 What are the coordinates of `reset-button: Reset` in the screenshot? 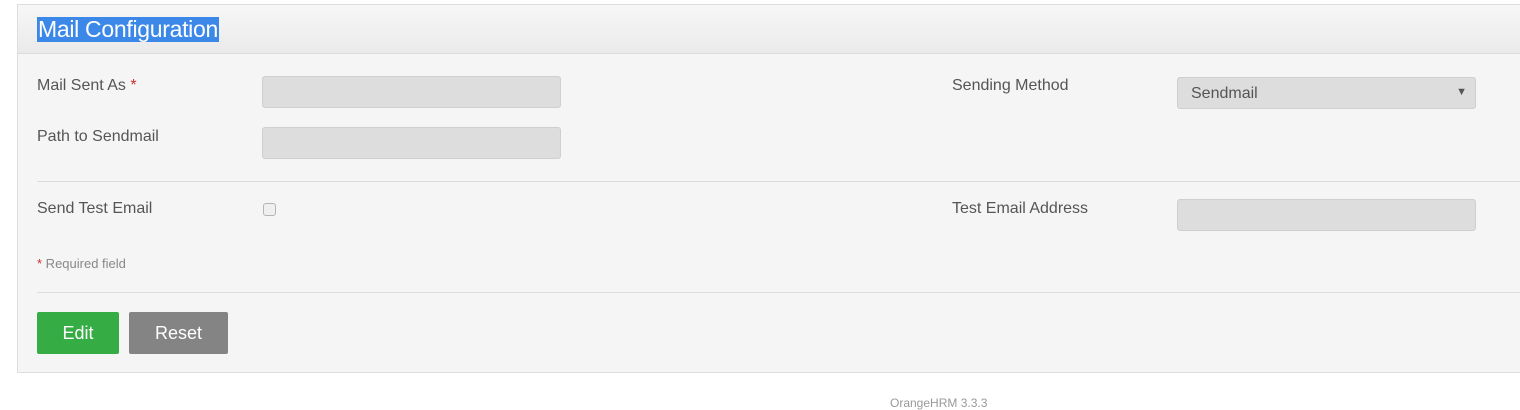 It's located at (178, 333).